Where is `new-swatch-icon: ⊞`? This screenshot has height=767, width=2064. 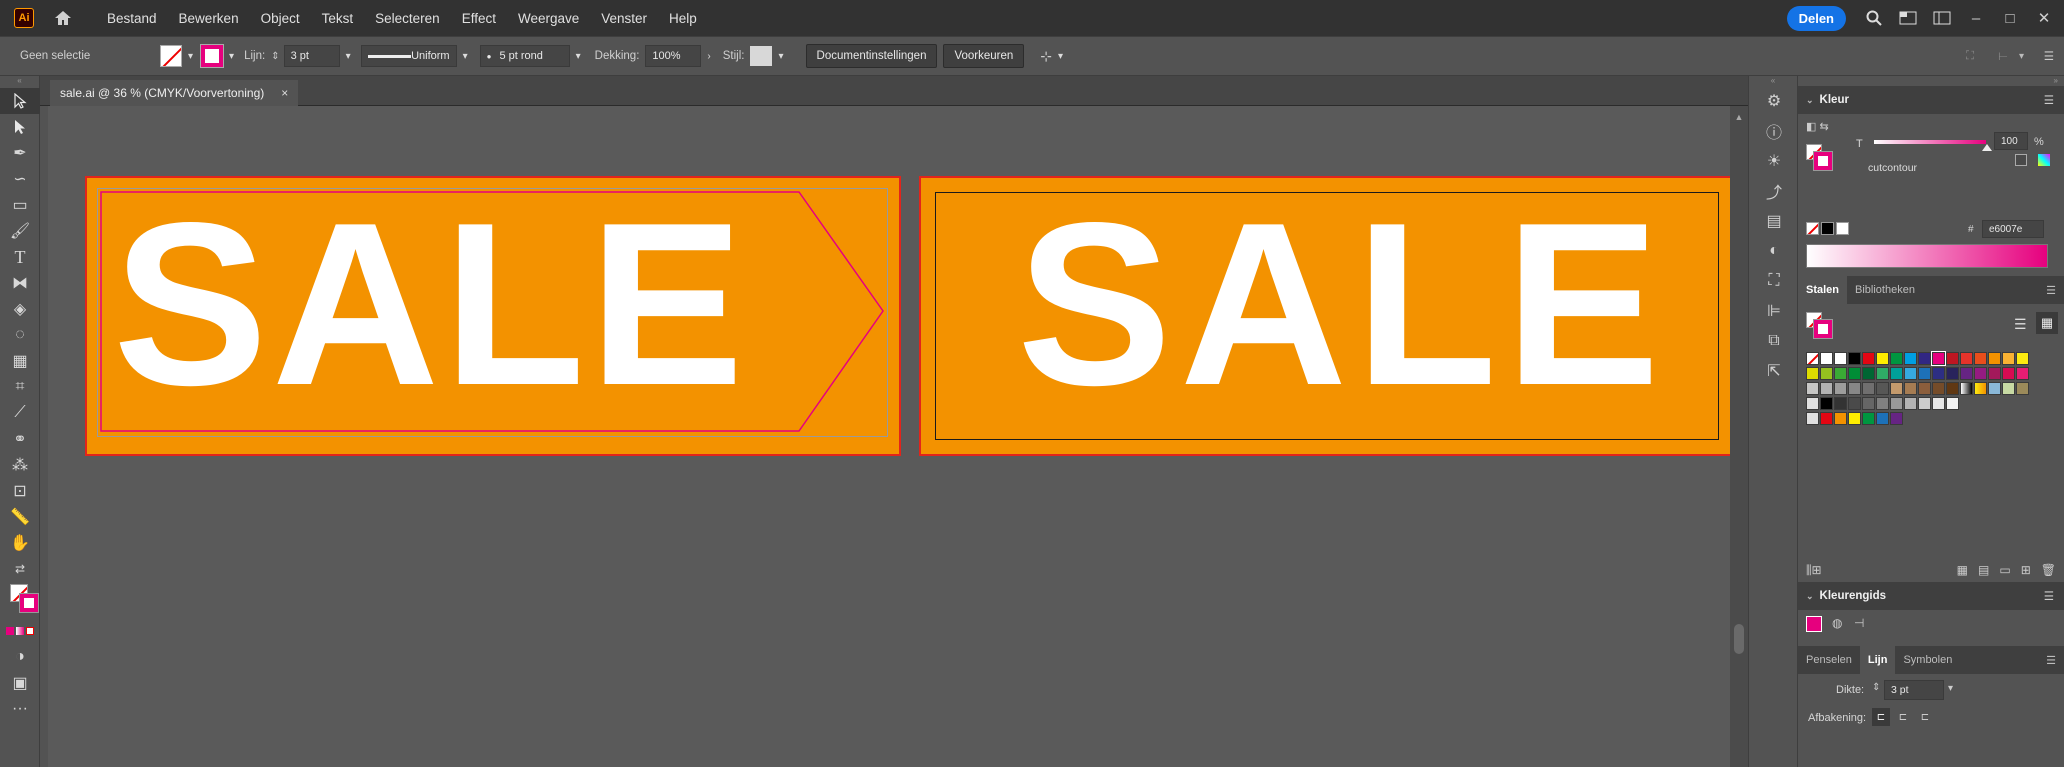 new-swatch-icon: ⊞ is located at coordinates (2026, 570).